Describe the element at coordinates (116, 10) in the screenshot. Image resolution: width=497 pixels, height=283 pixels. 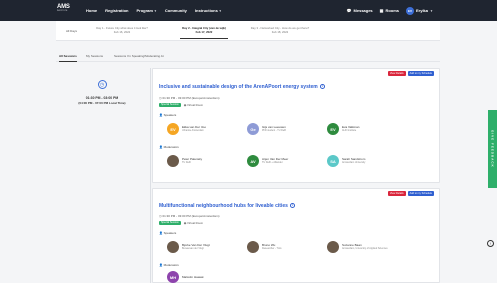
I see `nav-registration: Registration` at that location.